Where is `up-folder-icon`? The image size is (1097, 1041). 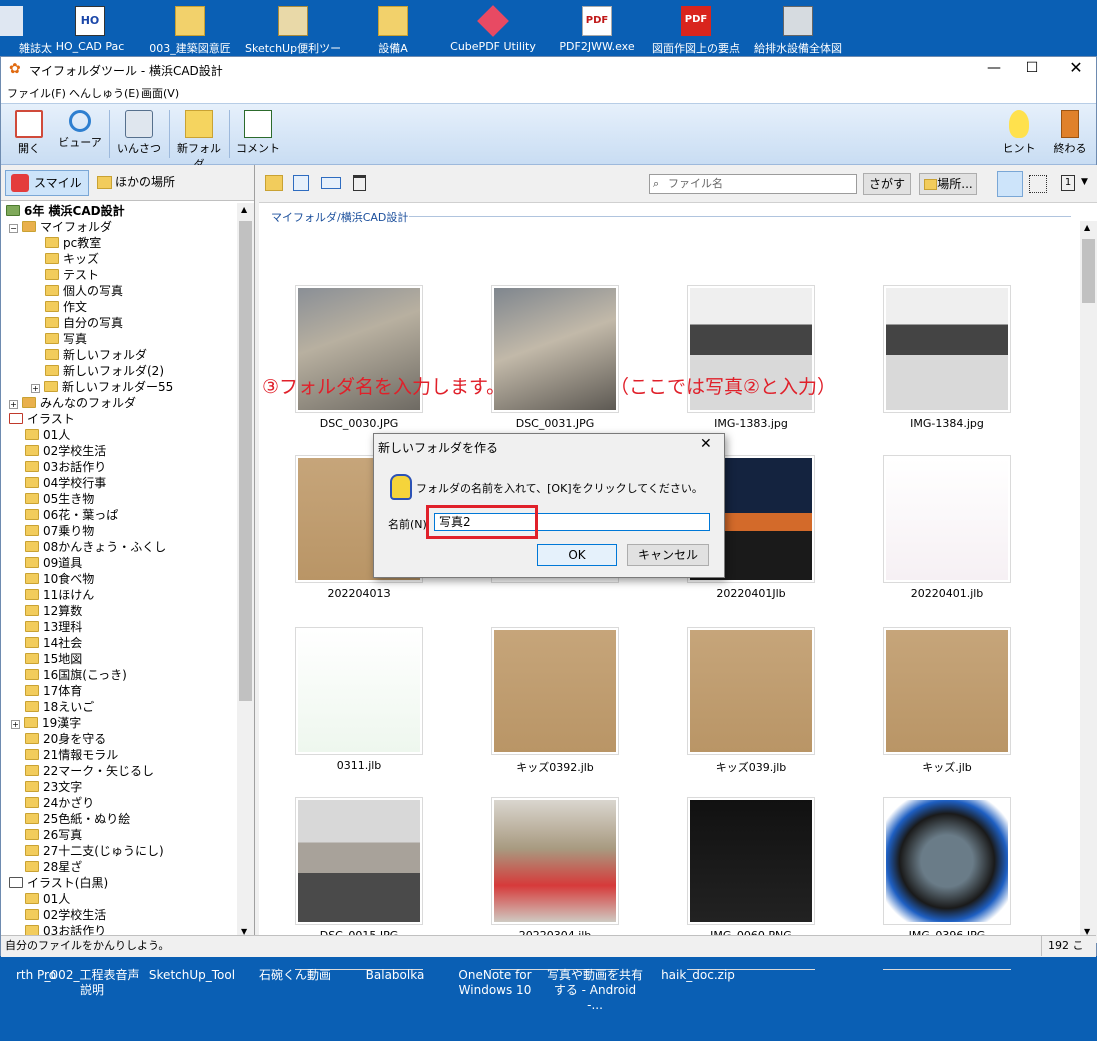 up-folder-icon is located at coordinates (274, 183).